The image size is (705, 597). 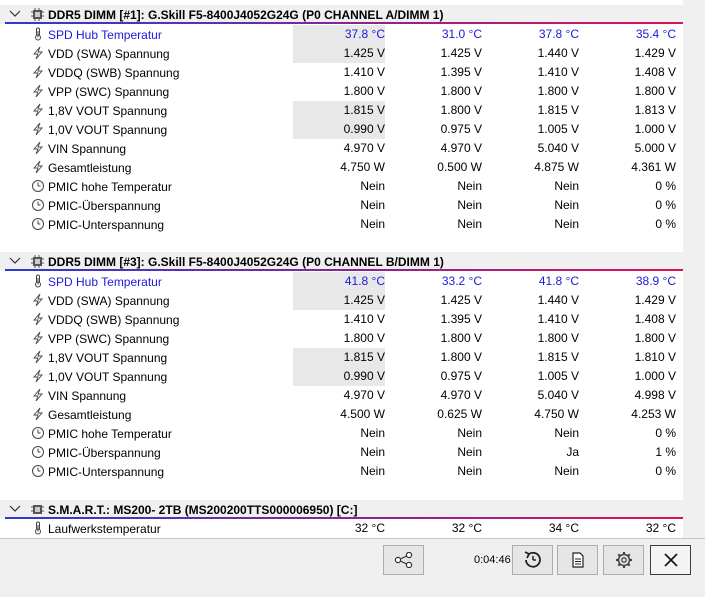 What do you see at coordinates (461, 281) in the screenshot?
I see `min-value: 33.2 °C` at bounding box center [461, 281].